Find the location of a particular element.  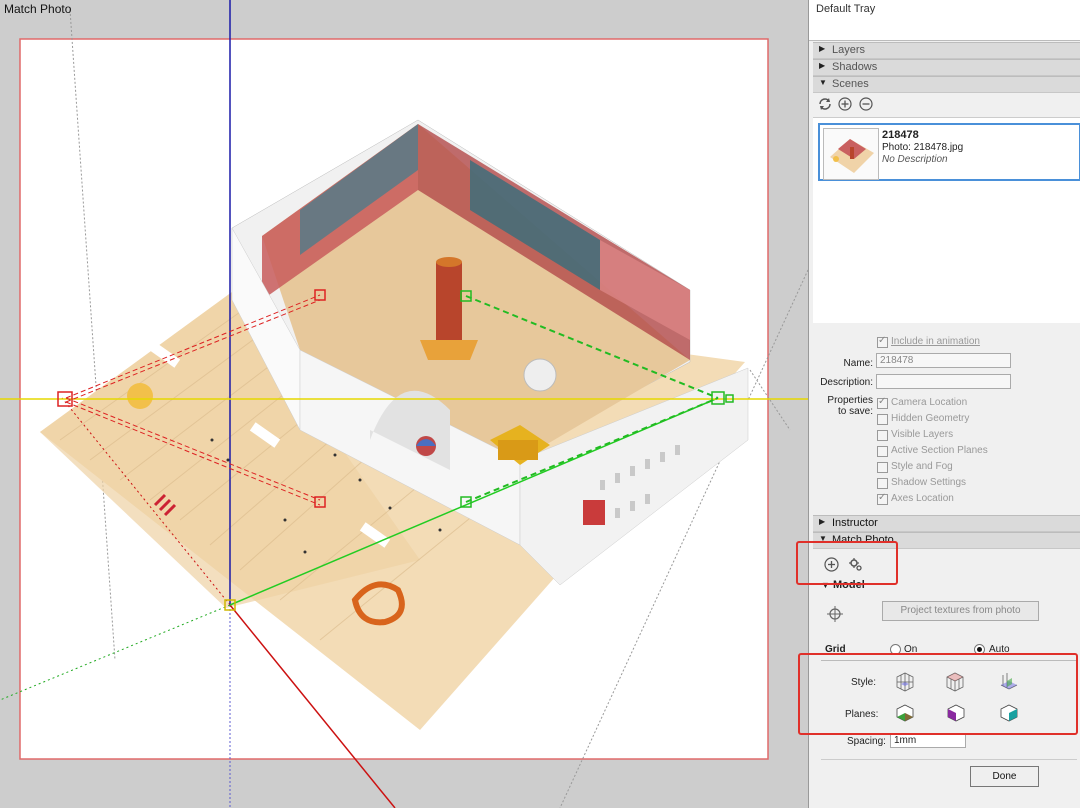

property-option-label: Shadow Settings is located at coordinates (929, 482).